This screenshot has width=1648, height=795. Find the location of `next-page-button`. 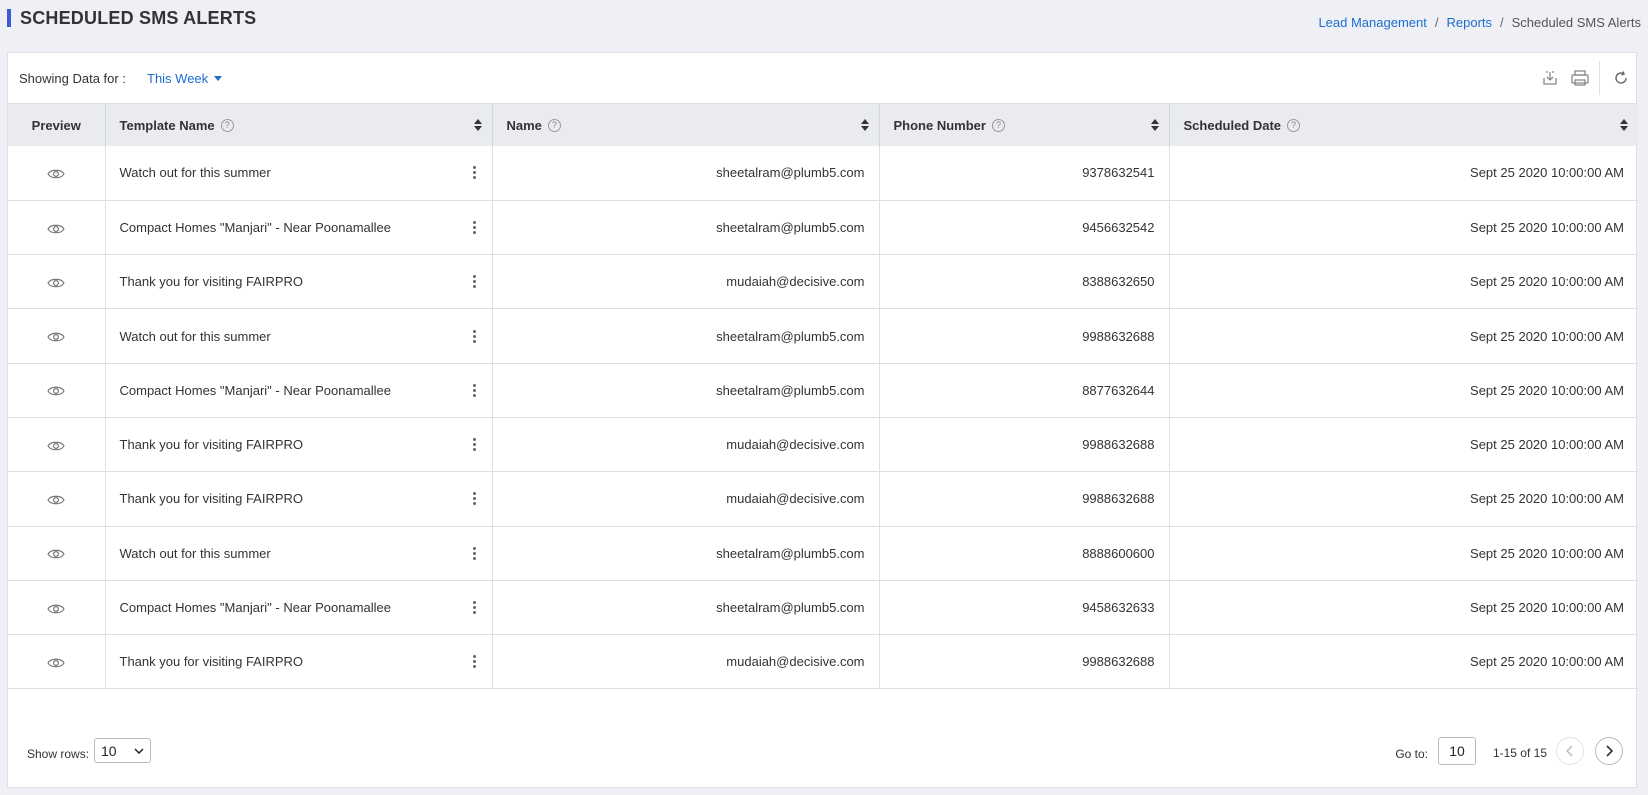

next-page-button is located at coordinates (1609, 751).